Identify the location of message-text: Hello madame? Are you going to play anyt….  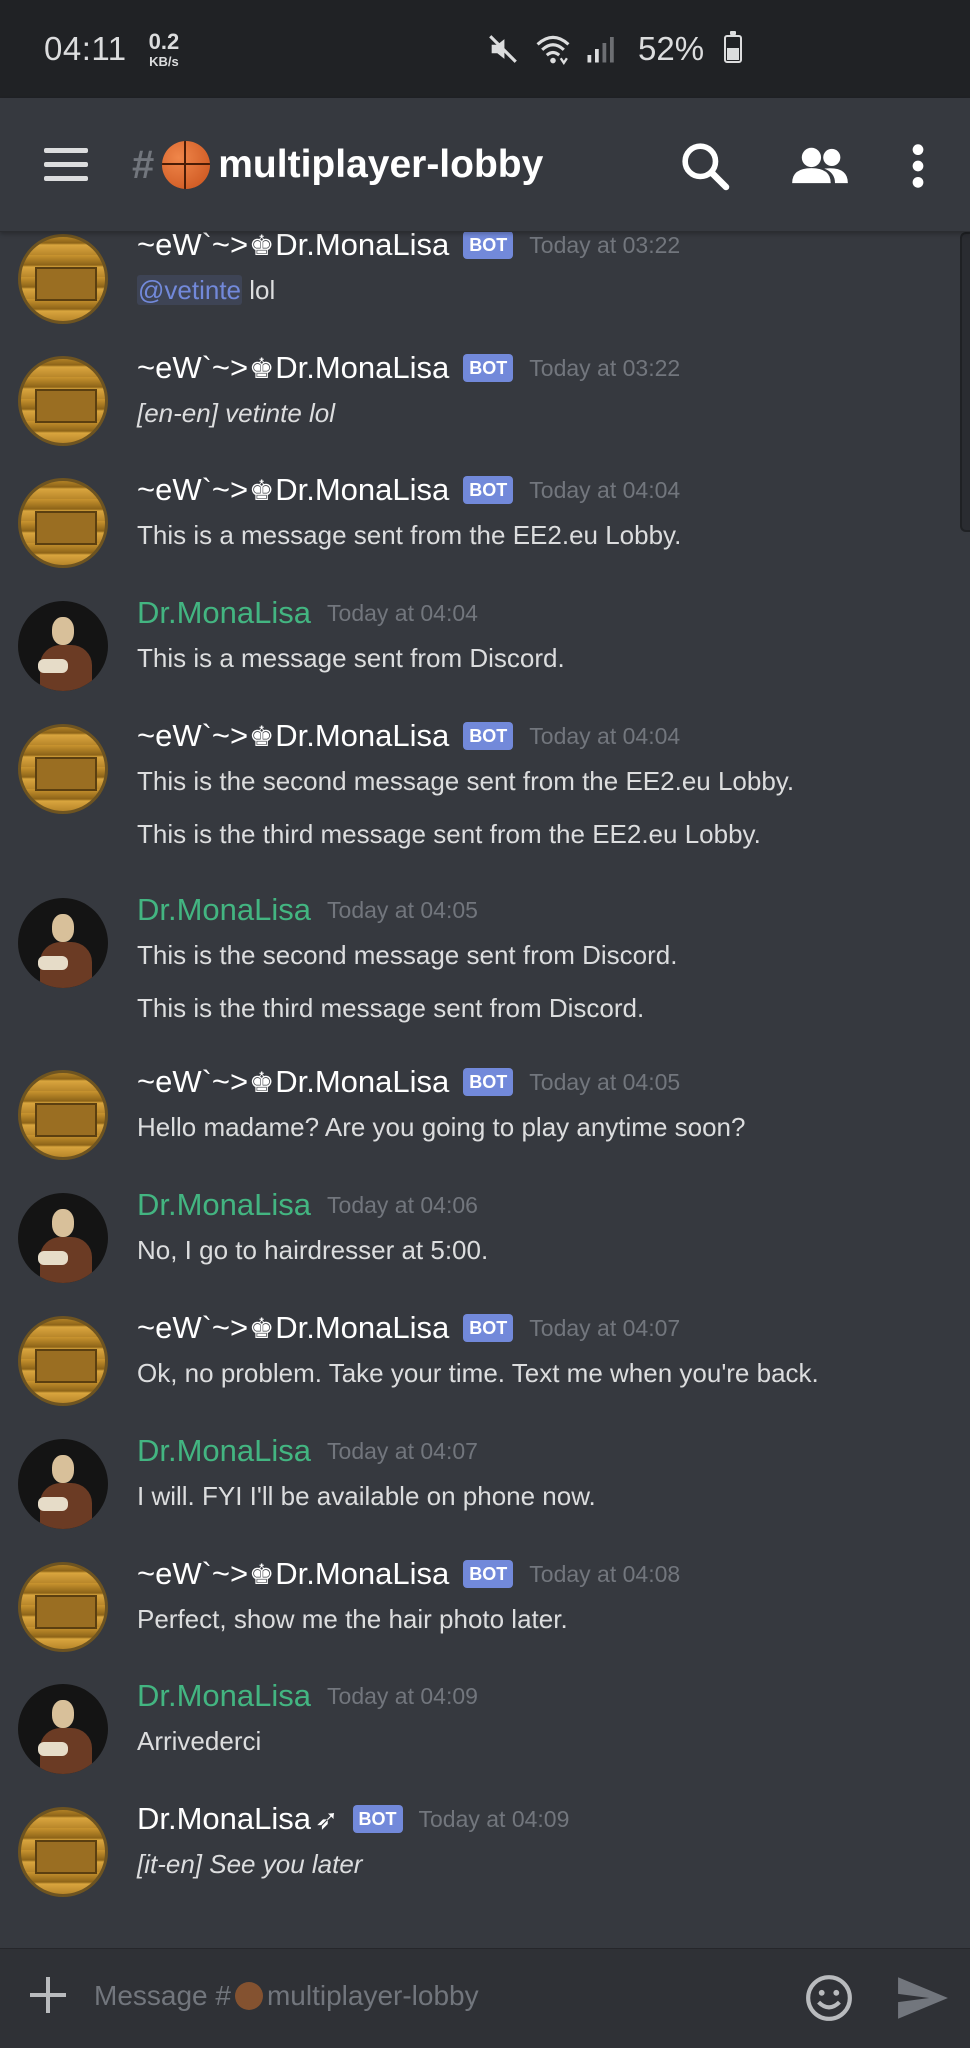
(441, 1127).